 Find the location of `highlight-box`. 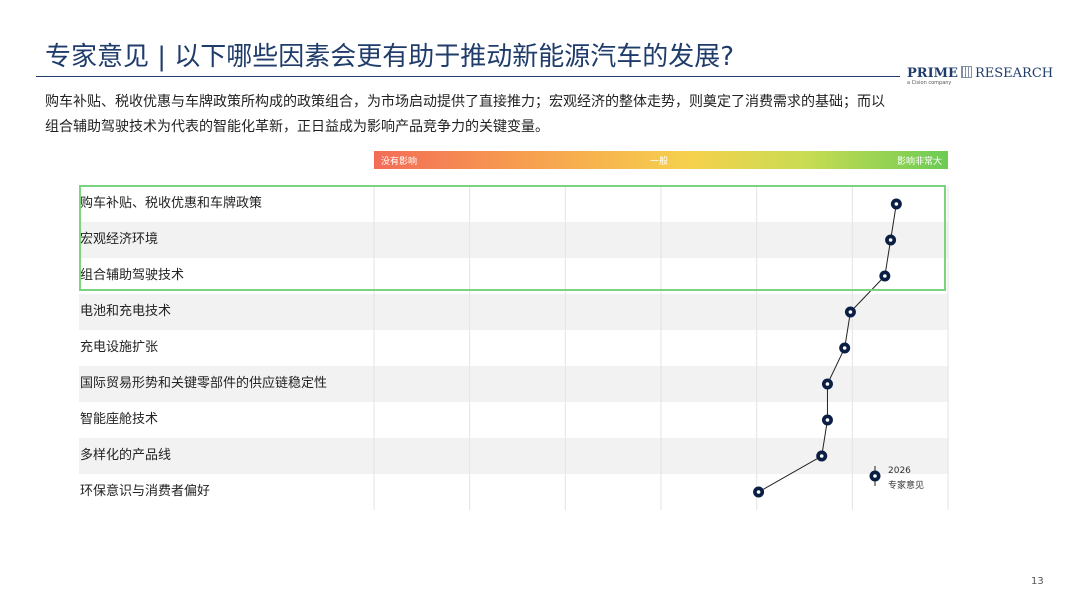

highlight-box is located at coordinates (512, 238).